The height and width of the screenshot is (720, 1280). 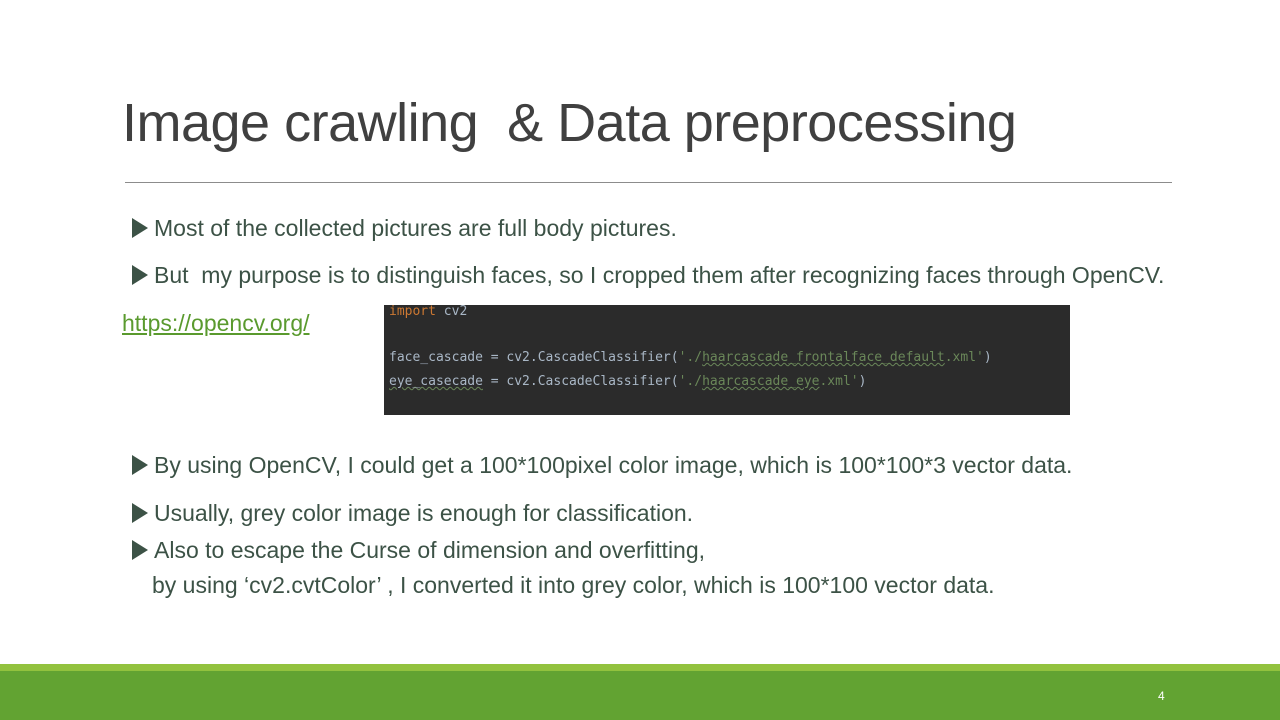 What do you see at coordinates (648, 182) in the screenshot?
I see `title-divider` at bounding box center [648, 182].